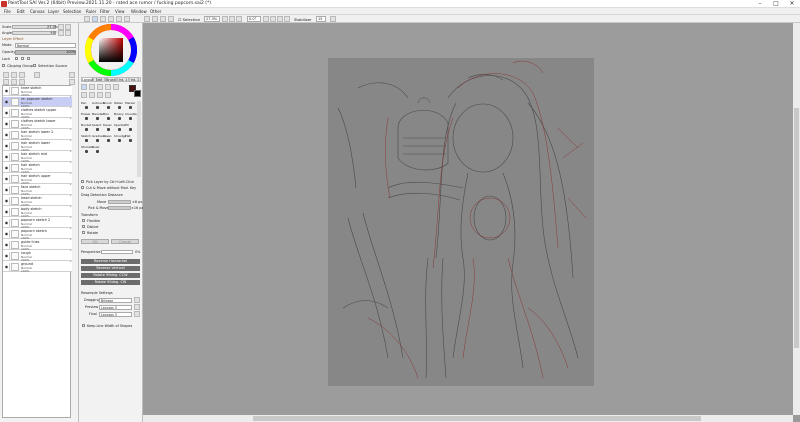 This screenshot has width=800, height=422. What do you see at coordinates (119, 201) in the screenshot?
I see `move-distance-slider` at bounding box center [119, 201].